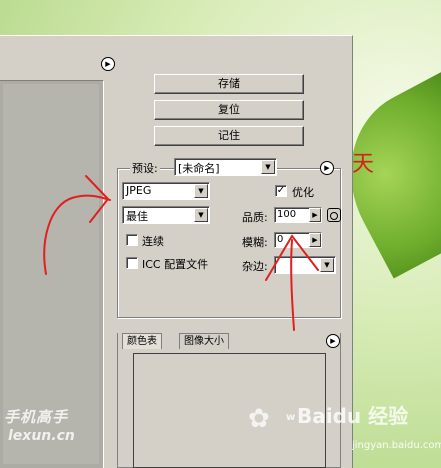  What do you see at coordinates (77, 234) in the screenshot?
I see `left-arrow-stroke` at bounding box center [77, 234].